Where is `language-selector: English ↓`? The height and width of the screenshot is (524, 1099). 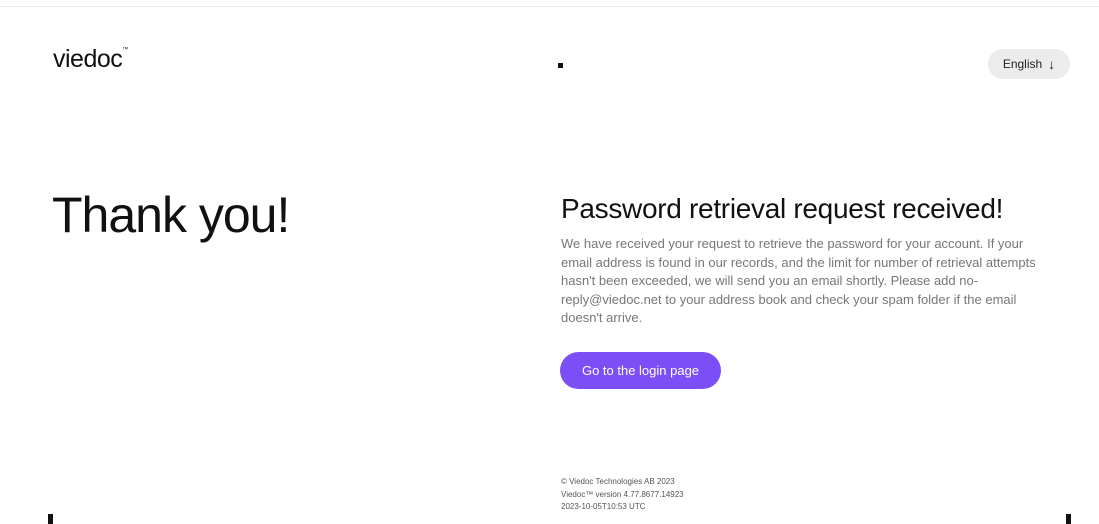
language-selector: English ↓ is located at coordinates (1029, 64).